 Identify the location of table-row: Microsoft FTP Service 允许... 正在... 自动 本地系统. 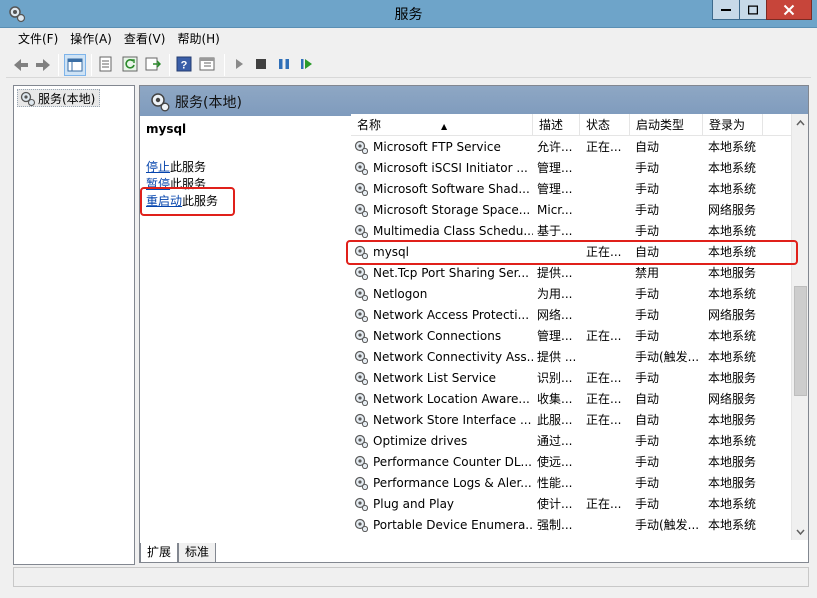
(571, 147).